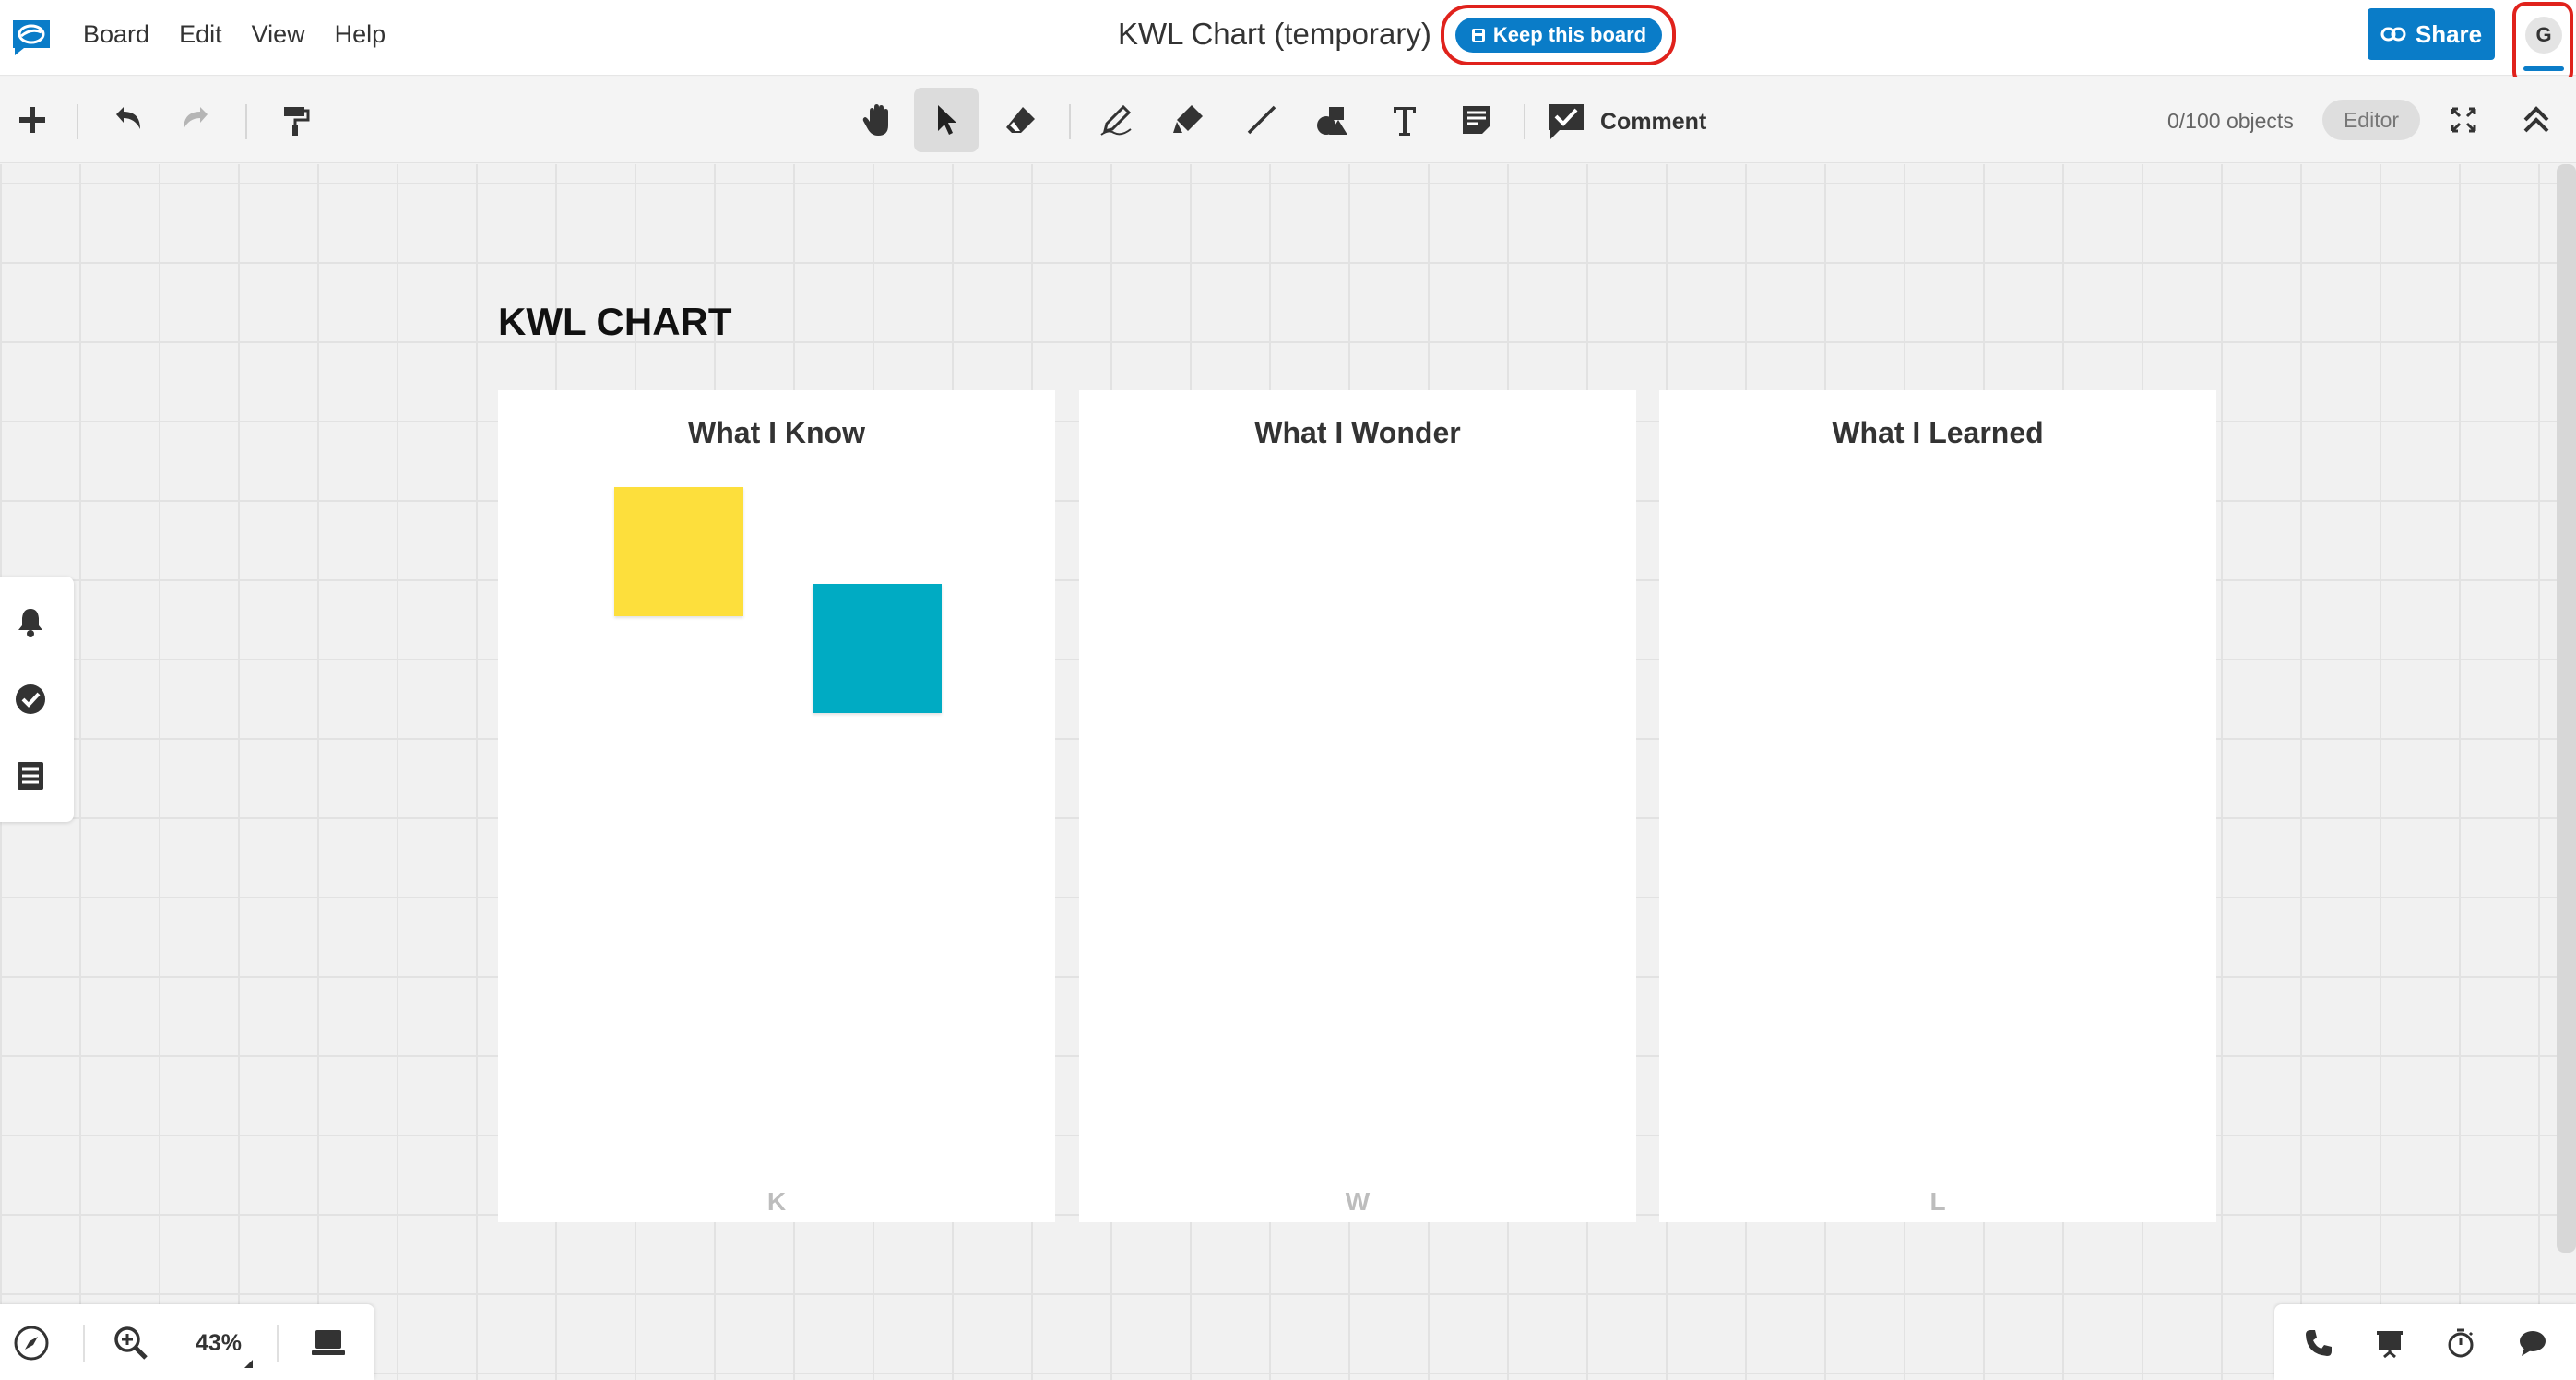  What do you see at coordinates (32, 120) in the screenshot?
I see `plus-icon` at bounding box center [32, 120].